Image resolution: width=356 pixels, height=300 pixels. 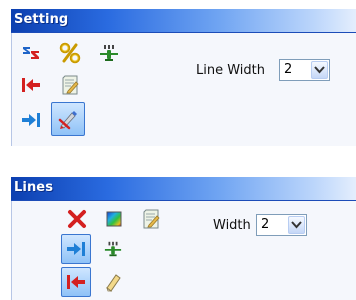 I want to click on sort-descending-button, so click(x=31, y=53).